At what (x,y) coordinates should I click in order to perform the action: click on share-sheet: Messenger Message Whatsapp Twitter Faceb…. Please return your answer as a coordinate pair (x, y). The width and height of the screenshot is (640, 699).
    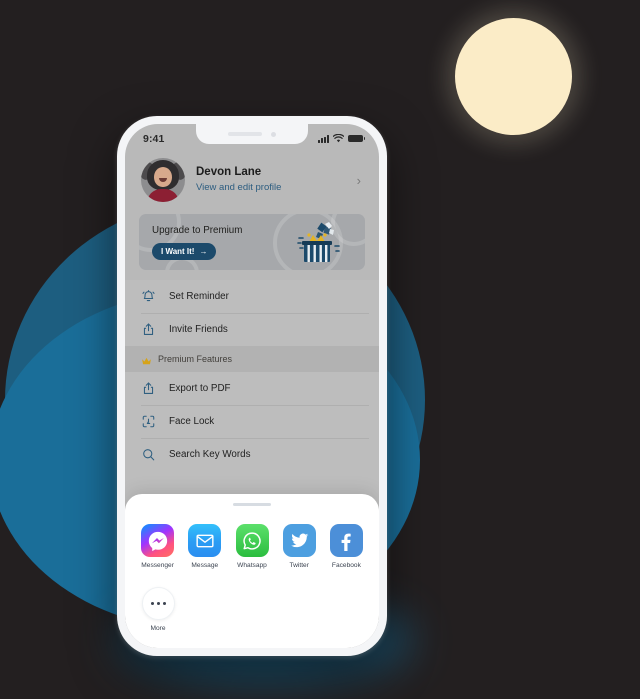
    Looking at the image, I should click on (252, 571).